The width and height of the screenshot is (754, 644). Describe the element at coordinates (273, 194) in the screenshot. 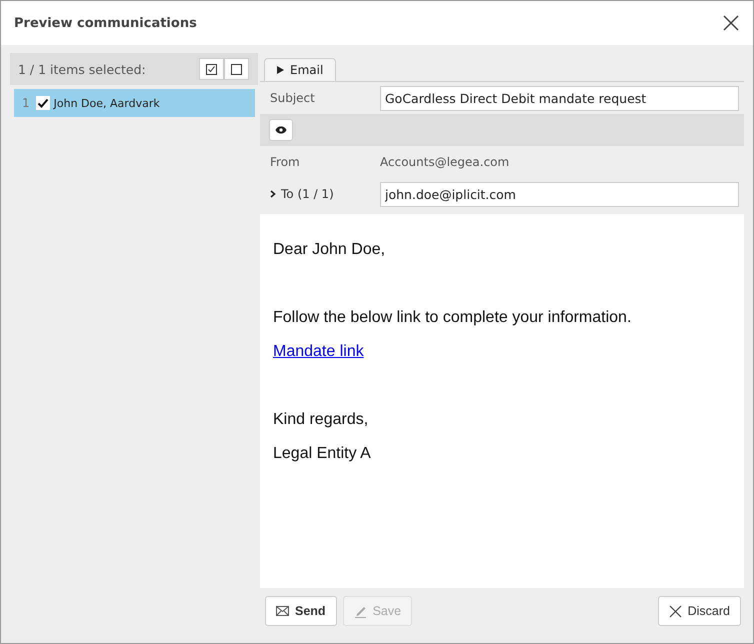

I see `chevron-icon` at that location.